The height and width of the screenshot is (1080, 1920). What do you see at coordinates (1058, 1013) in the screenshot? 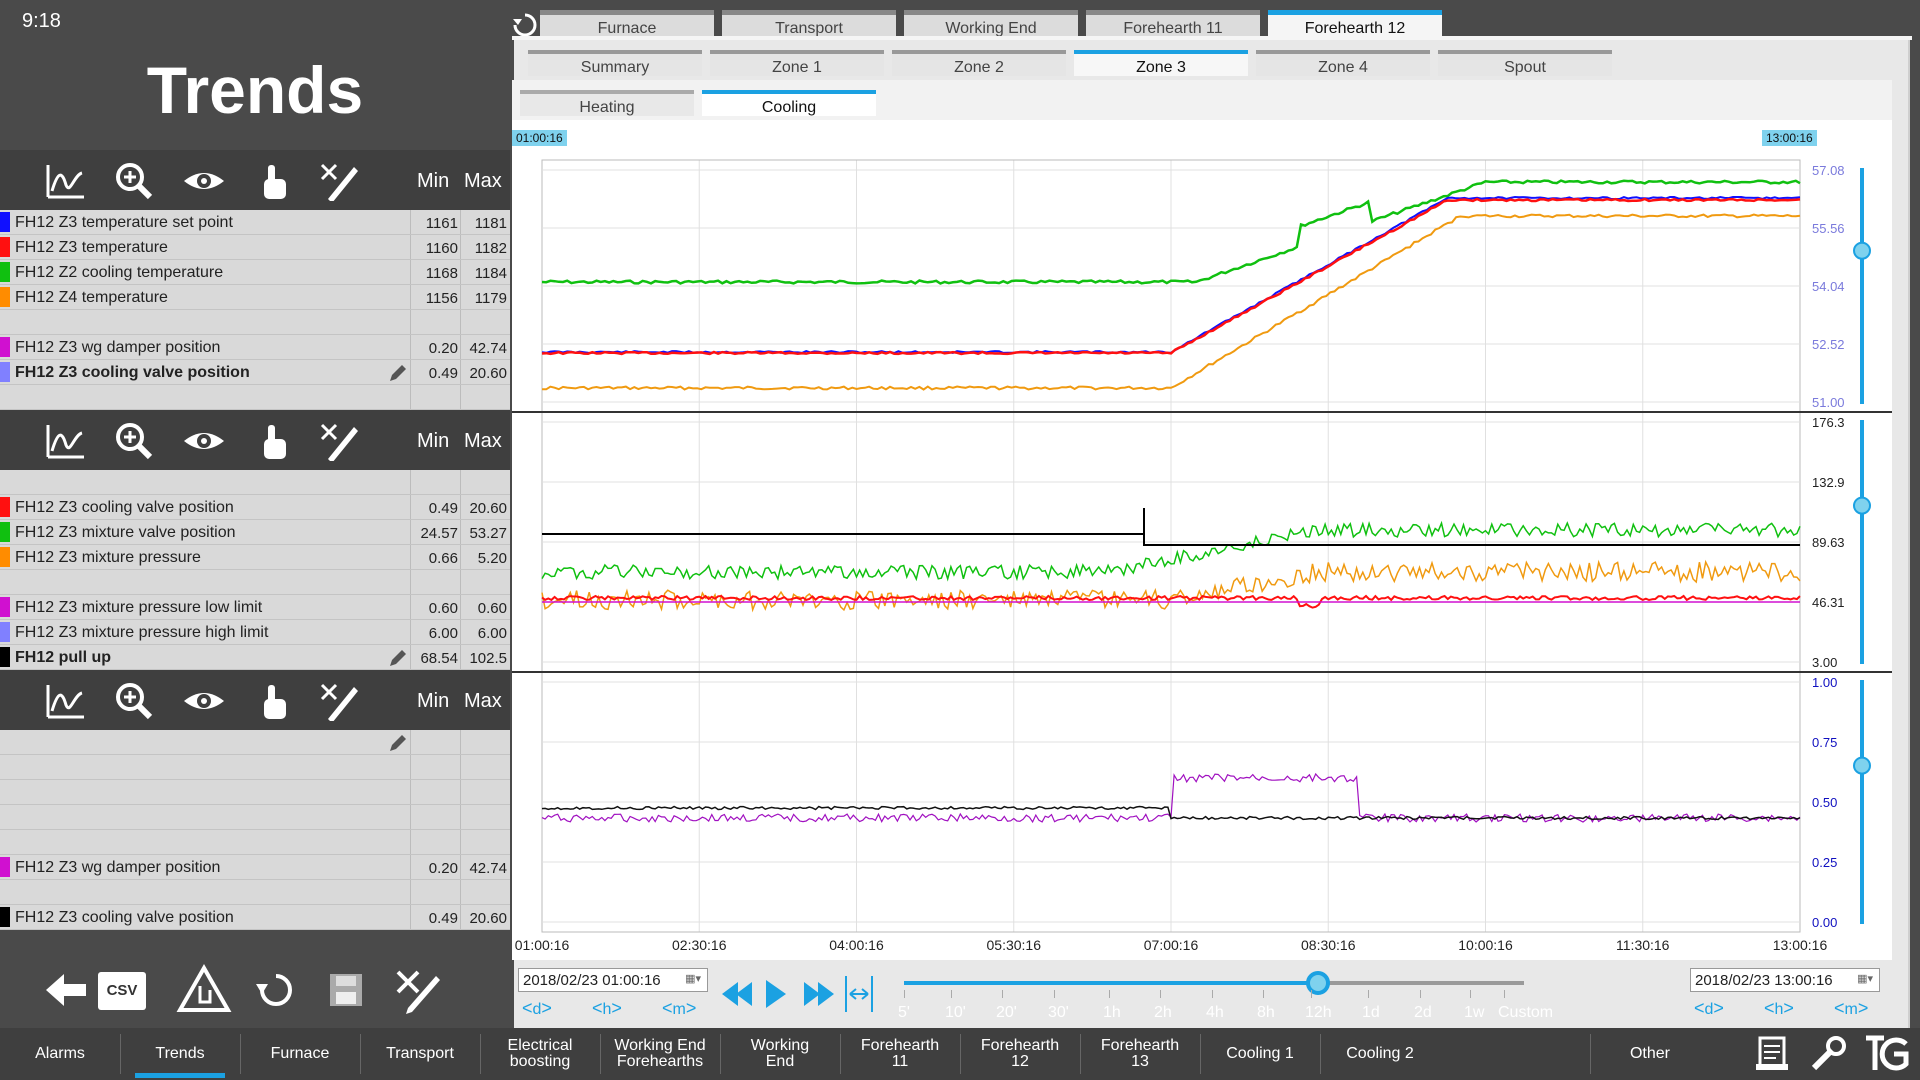
I see `range-preset: 30'` at bounding box center [1058, 1013].